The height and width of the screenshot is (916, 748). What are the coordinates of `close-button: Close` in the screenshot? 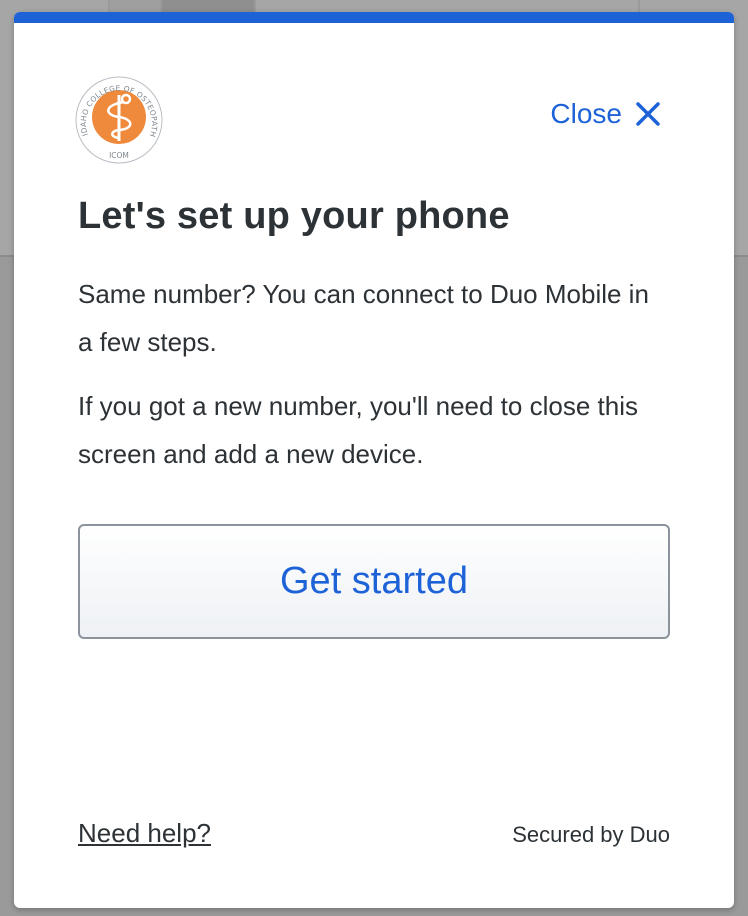 It's located at (606, 114).